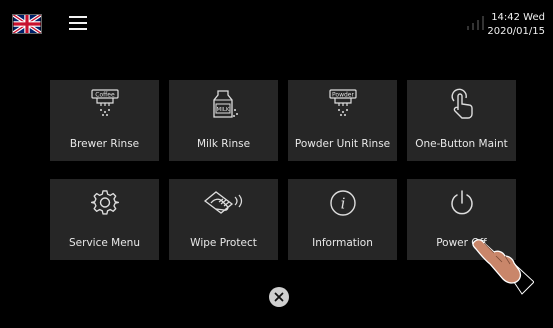 Image resolution: width=553 pixels, height=328 pixels. Describe the element at coordinates (343, 95) in the screenshot. I see `svg-text: Powder` at that location.